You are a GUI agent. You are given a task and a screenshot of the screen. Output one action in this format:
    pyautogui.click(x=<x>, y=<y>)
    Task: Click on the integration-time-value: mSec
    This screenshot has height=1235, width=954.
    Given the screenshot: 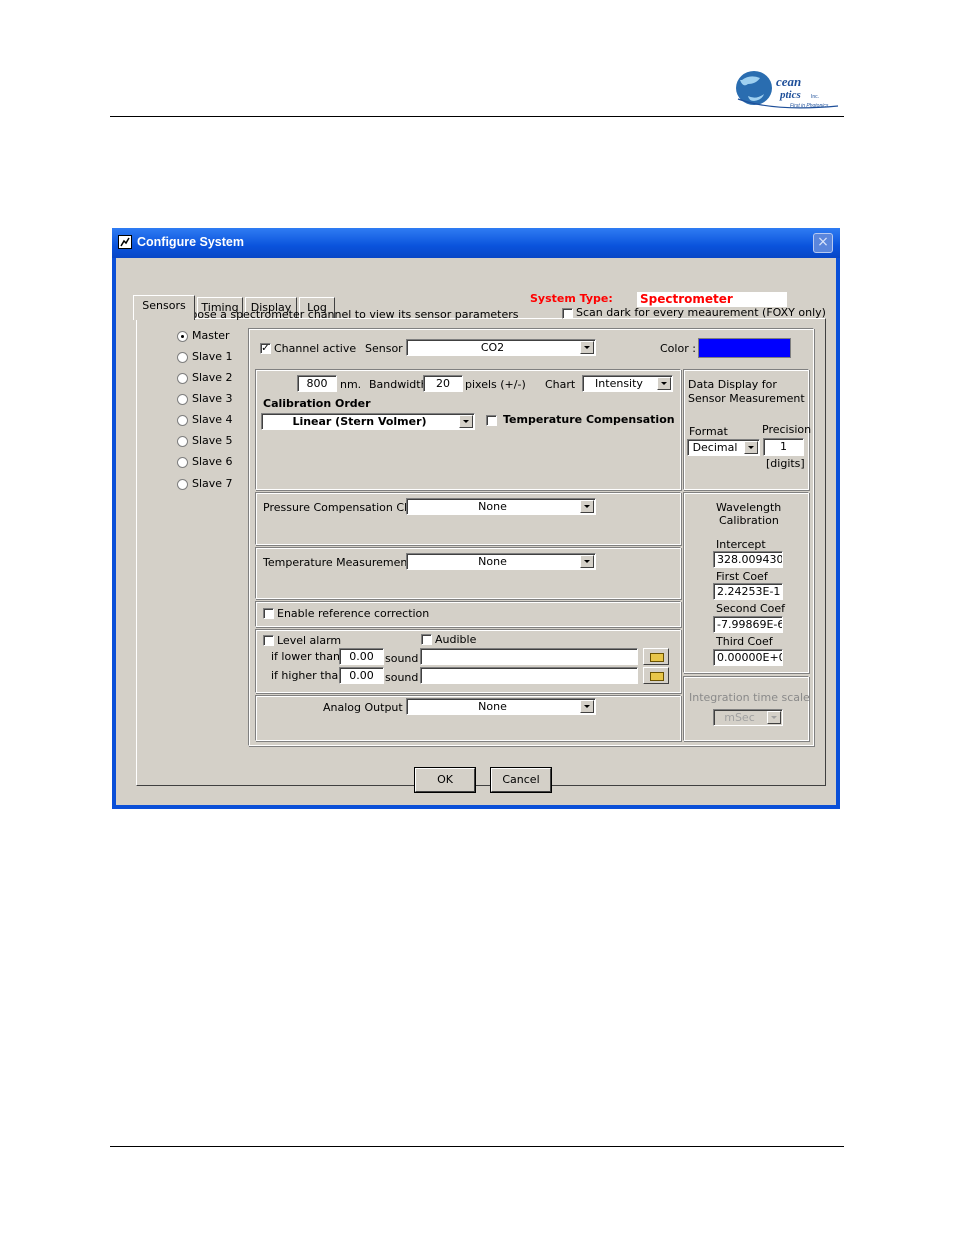 What is the action you would take?
    pyautogui.click(x=739, y=717)
    